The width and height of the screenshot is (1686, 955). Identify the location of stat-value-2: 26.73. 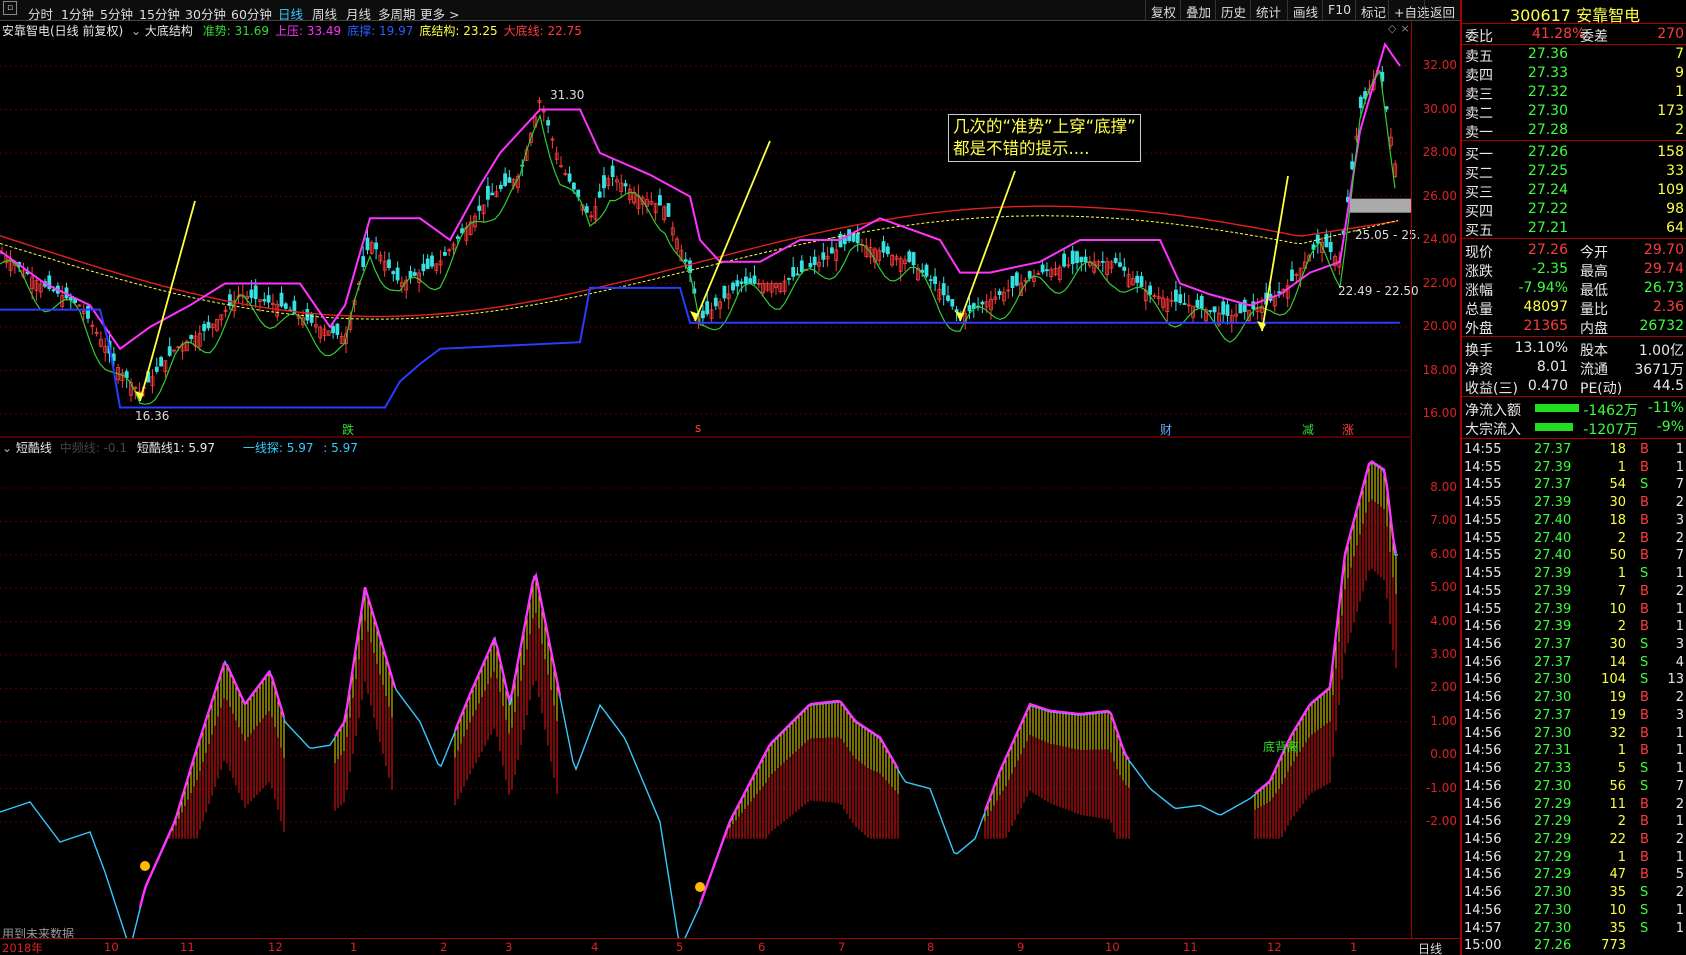
(1663, 288).